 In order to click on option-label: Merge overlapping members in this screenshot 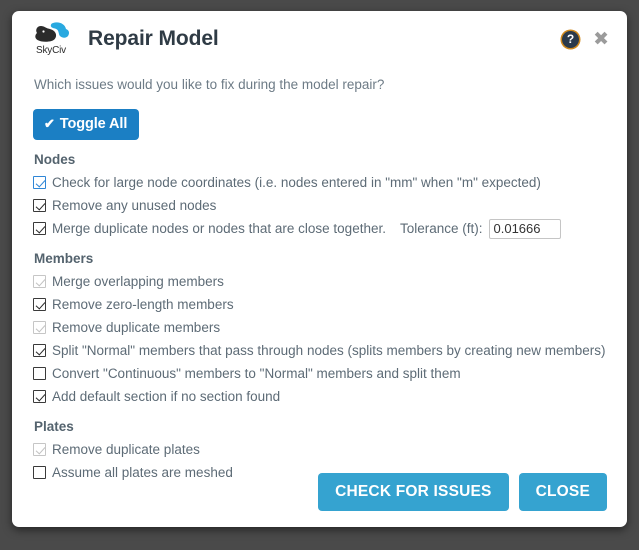, I will do `click(138, 281)`.